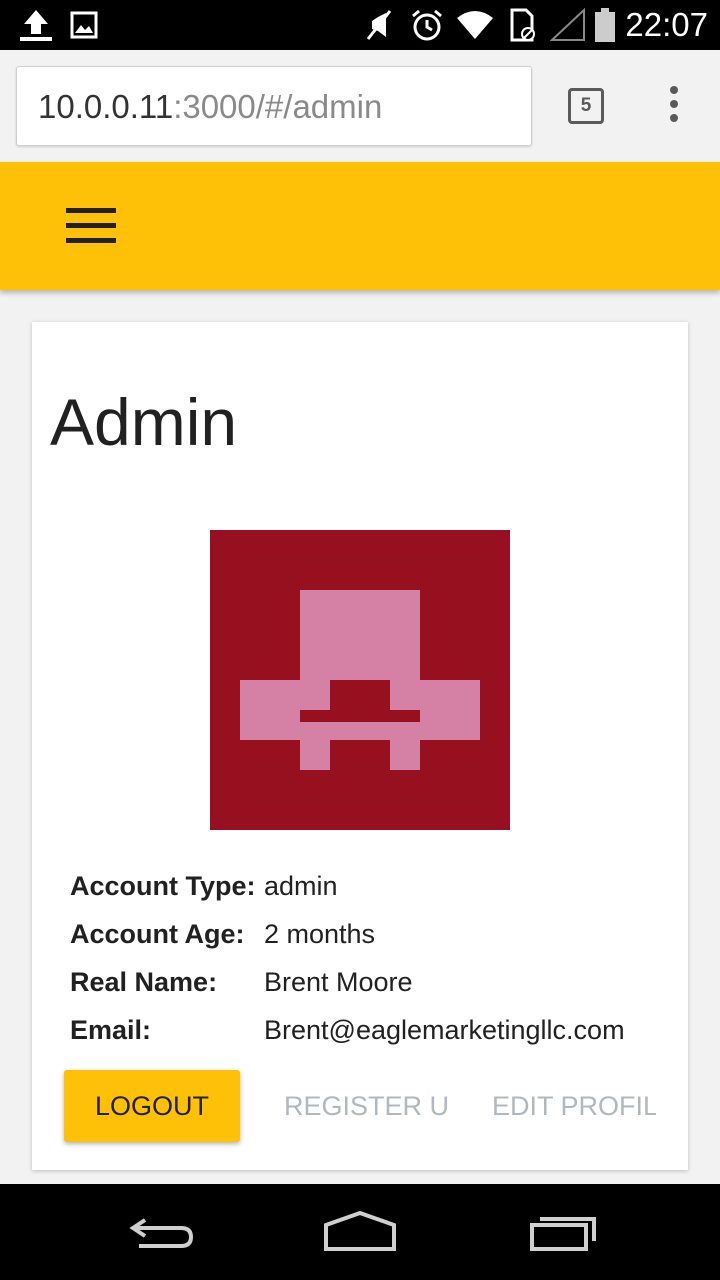  I want to click on mute-icon, so click(379, 25).